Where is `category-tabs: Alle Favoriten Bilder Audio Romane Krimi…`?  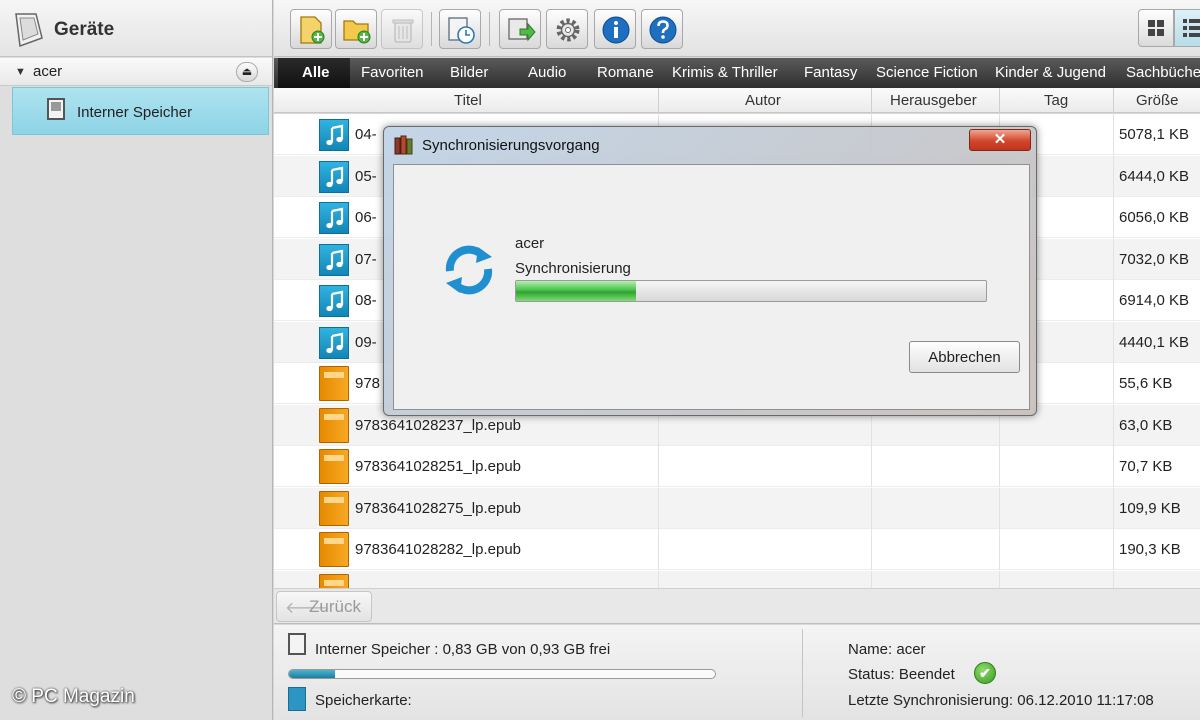
category-tabs: Alle Favoriten Bilder Audio Romane Krimi… is located at coordinates (737, 76).